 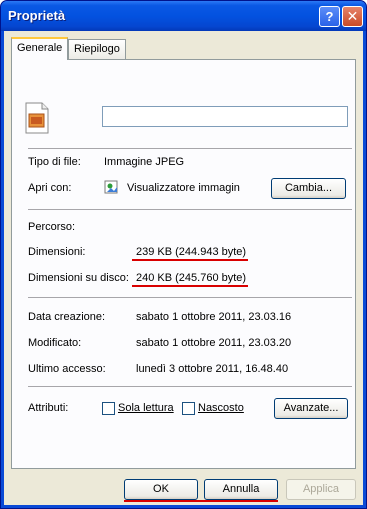 What do you see at coordinates (241, 489) in the screenshot?
I see `cancel-button: Annulla` at bounding box center [241, 489].